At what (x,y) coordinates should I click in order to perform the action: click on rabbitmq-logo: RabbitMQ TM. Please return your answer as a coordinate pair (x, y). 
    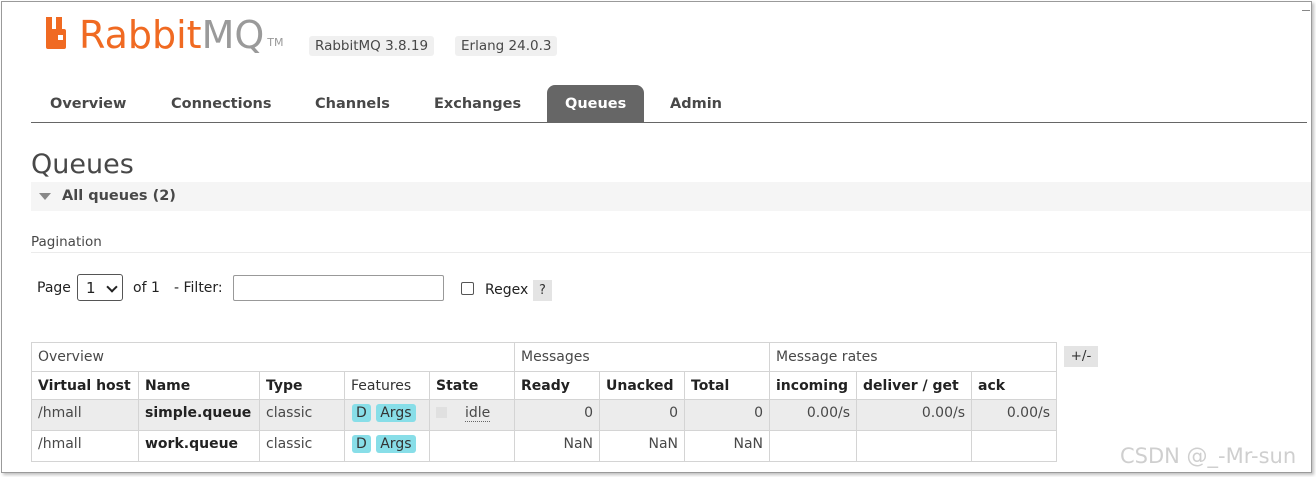
    Looking at the image, I should click on (163, 35).